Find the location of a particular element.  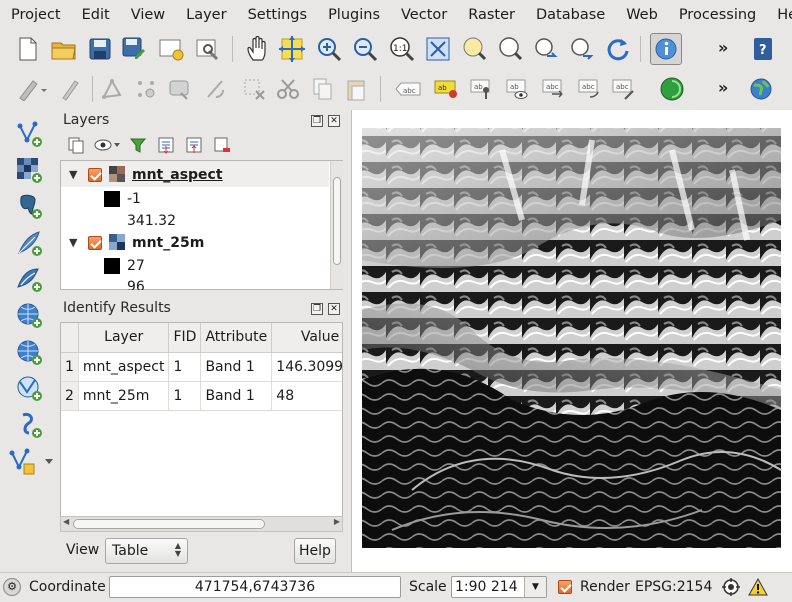

toolbar-overflow-1: » is located at coordinates (723, 47).